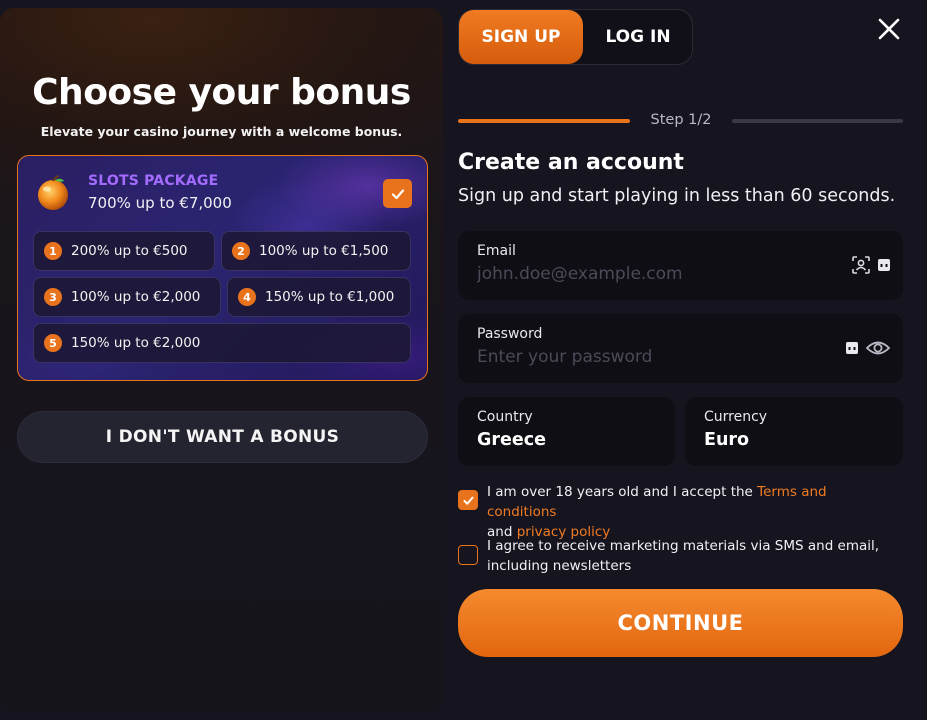  I want to click on auth-tabs: SIGN UP LOG IN, so click(575, 37).